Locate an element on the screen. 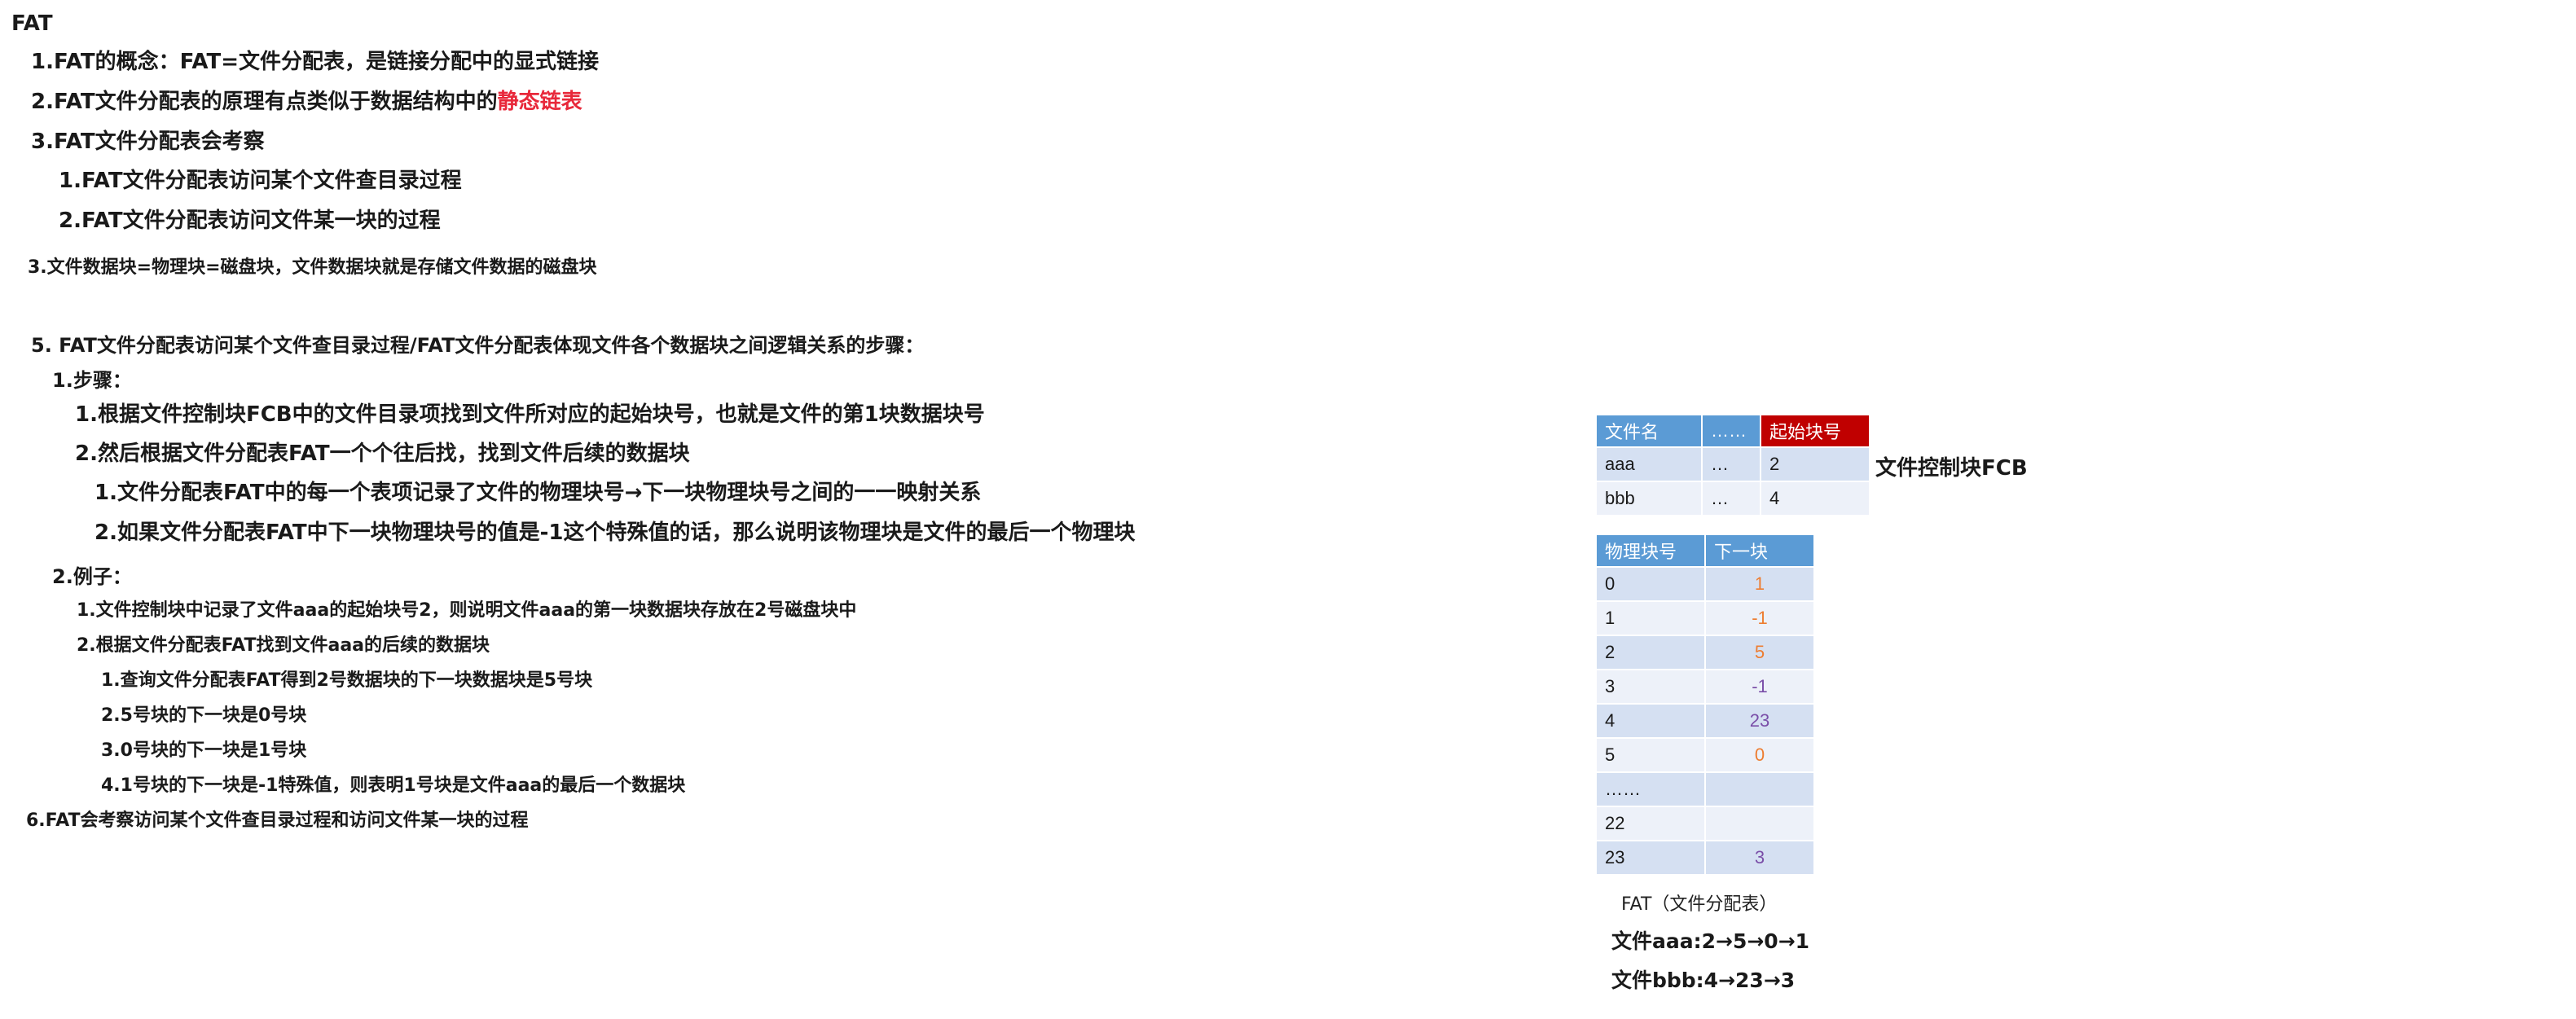  fcb-cell-name: aaa is located at coordinates (1649, 464).